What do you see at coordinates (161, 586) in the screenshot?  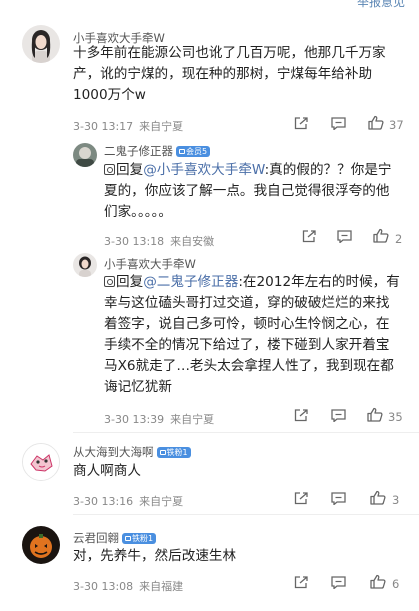 I see `location: 来自福建` at bounding box center [161, 586].